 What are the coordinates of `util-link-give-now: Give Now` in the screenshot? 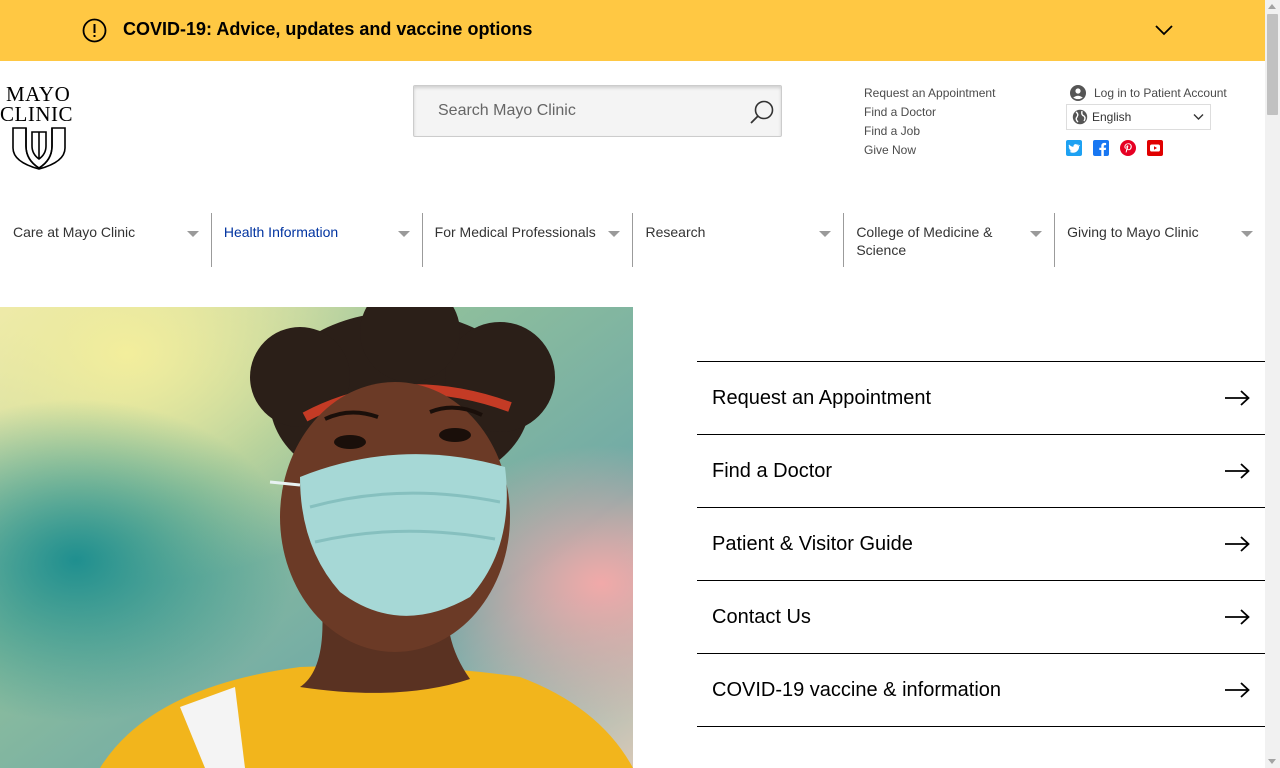 It's located at (929, 150).